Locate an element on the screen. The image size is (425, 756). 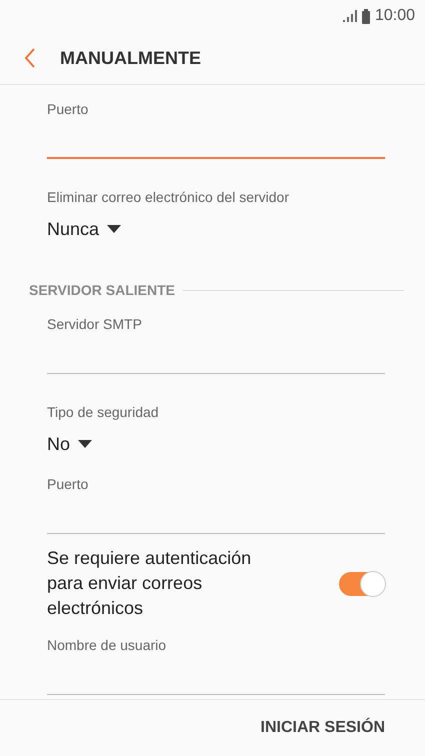
field-label: Nombre de usuario is located at coordinates (107, 645).